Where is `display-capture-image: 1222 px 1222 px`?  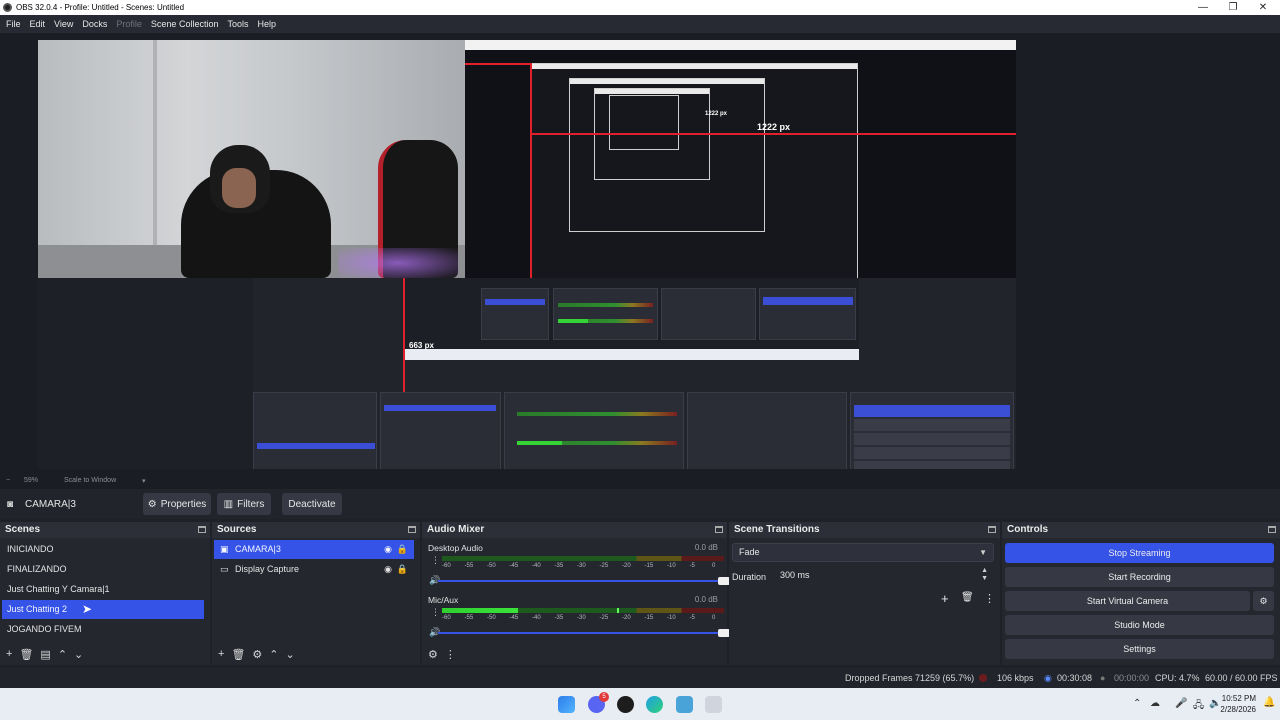
display-capture-image: 1222 px 1222 px is located at coordinates (740, 159).